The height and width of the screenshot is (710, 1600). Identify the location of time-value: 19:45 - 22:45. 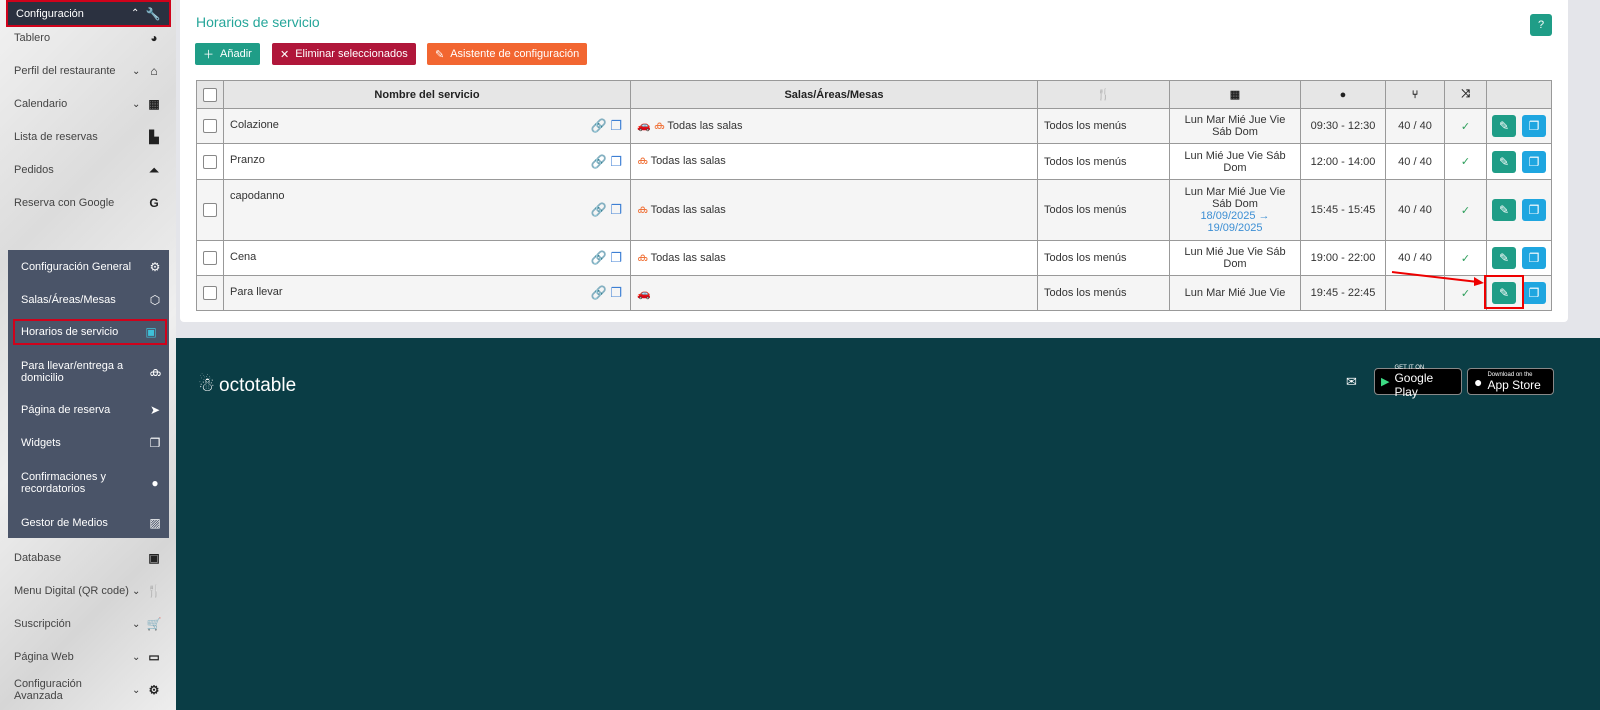
(1343, 293).